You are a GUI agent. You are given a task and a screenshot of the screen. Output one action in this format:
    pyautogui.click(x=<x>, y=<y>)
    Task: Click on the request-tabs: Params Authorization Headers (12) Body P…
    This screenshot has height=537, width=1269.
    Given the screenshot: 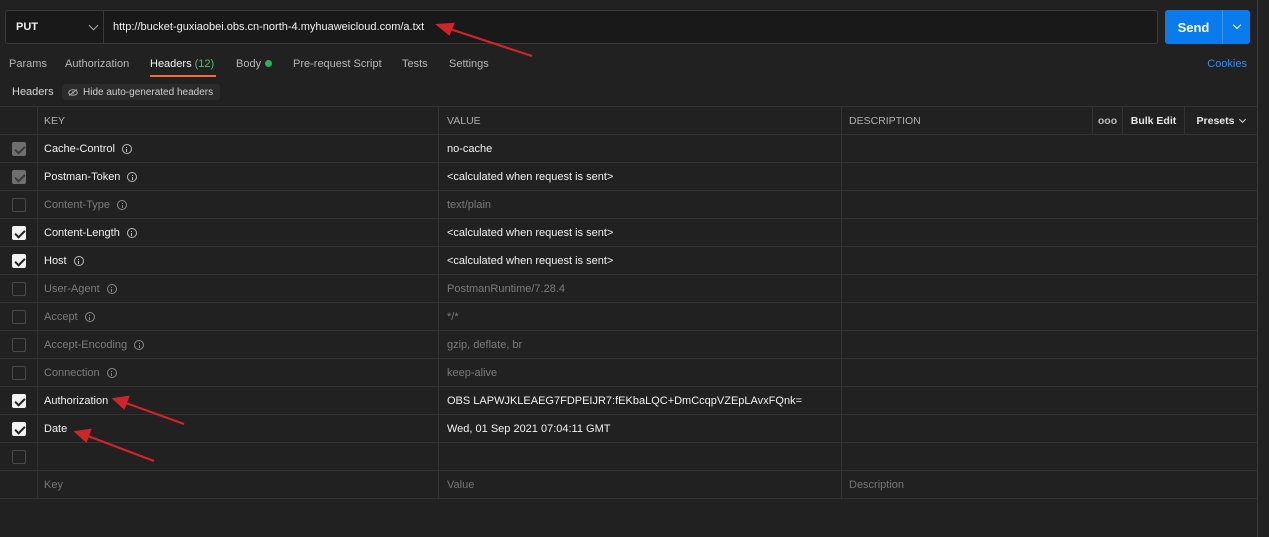 What is the action you would take?
    pyautogui.click(x=634, y=67)
    